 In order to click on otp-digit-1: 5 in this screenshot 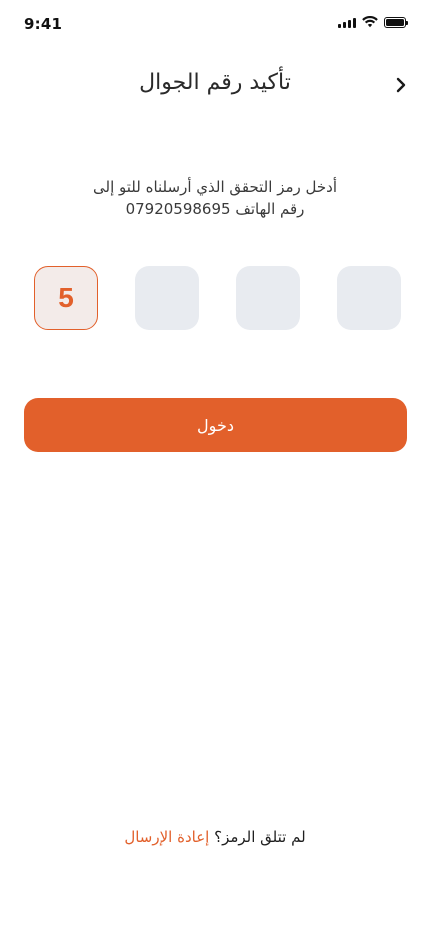, I will do `click(66, 298)`.